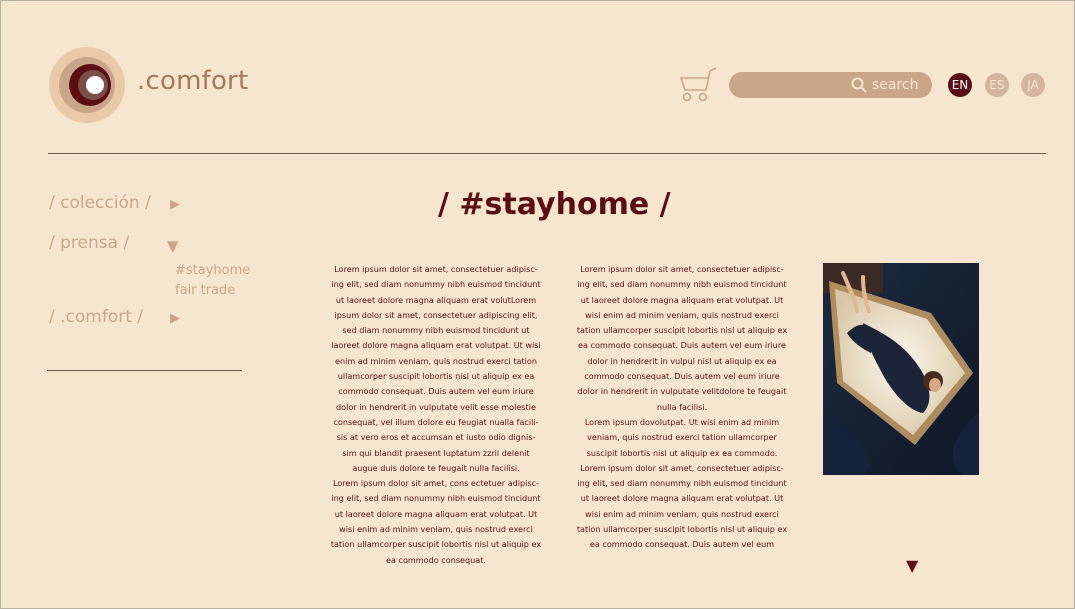  Describe the element at coordinates (859, 85) in the screenshot. I see `search-icon` at that location.